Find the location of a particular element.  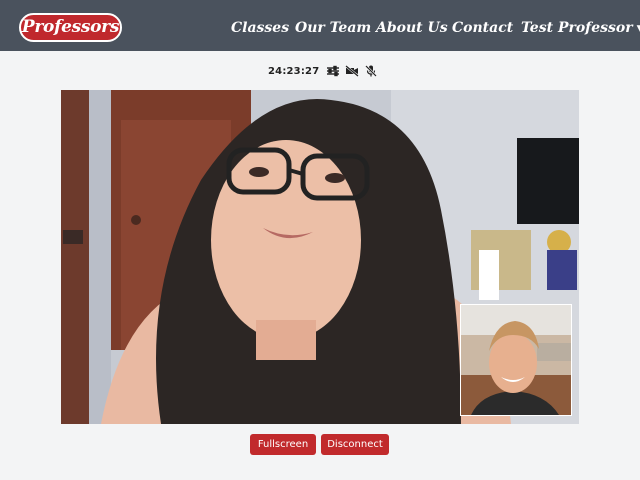

call-controls: 24:23:27 is located at coordinates (325, 71).